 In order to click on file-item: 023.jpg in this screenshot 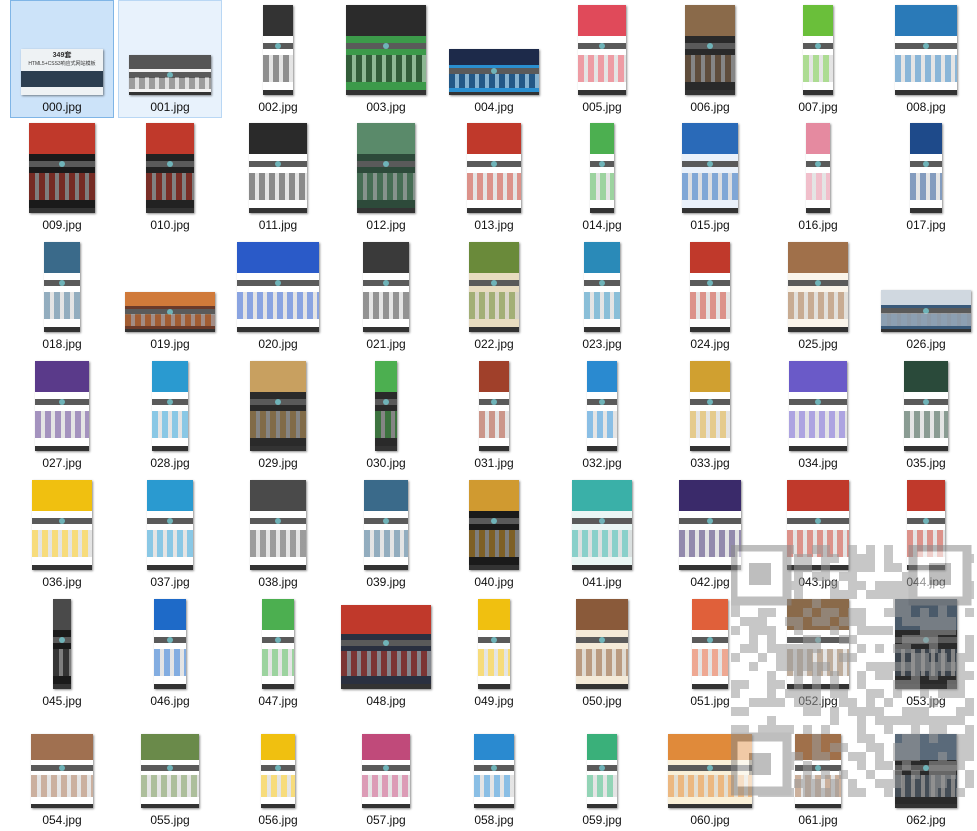, I will do `click(602, 296)`.